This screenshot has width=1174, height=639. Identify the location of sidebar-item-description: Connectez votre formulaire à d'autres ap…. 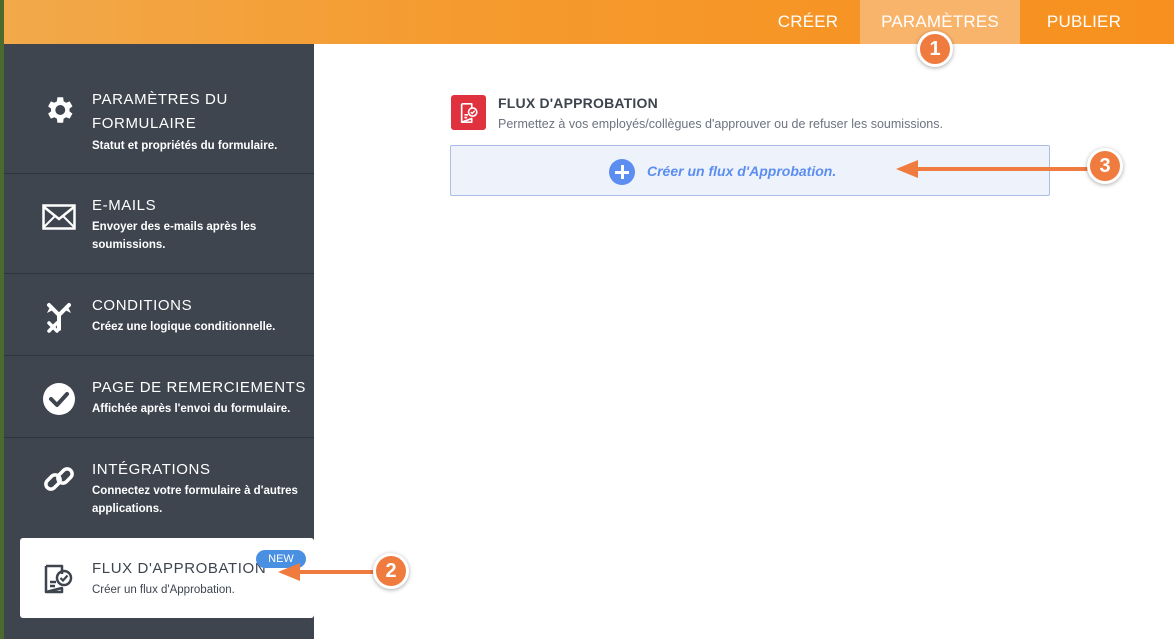
(195, 500).